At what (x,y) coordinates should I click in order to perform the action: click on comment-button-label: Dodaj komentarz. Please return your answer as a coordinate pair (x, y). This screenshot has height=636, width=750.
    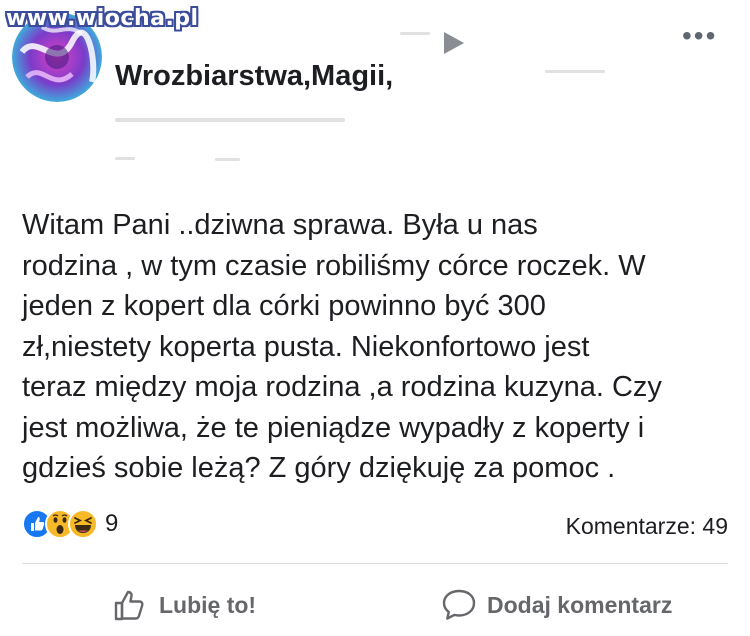
    Looking at the image, I should click on (580, 604).